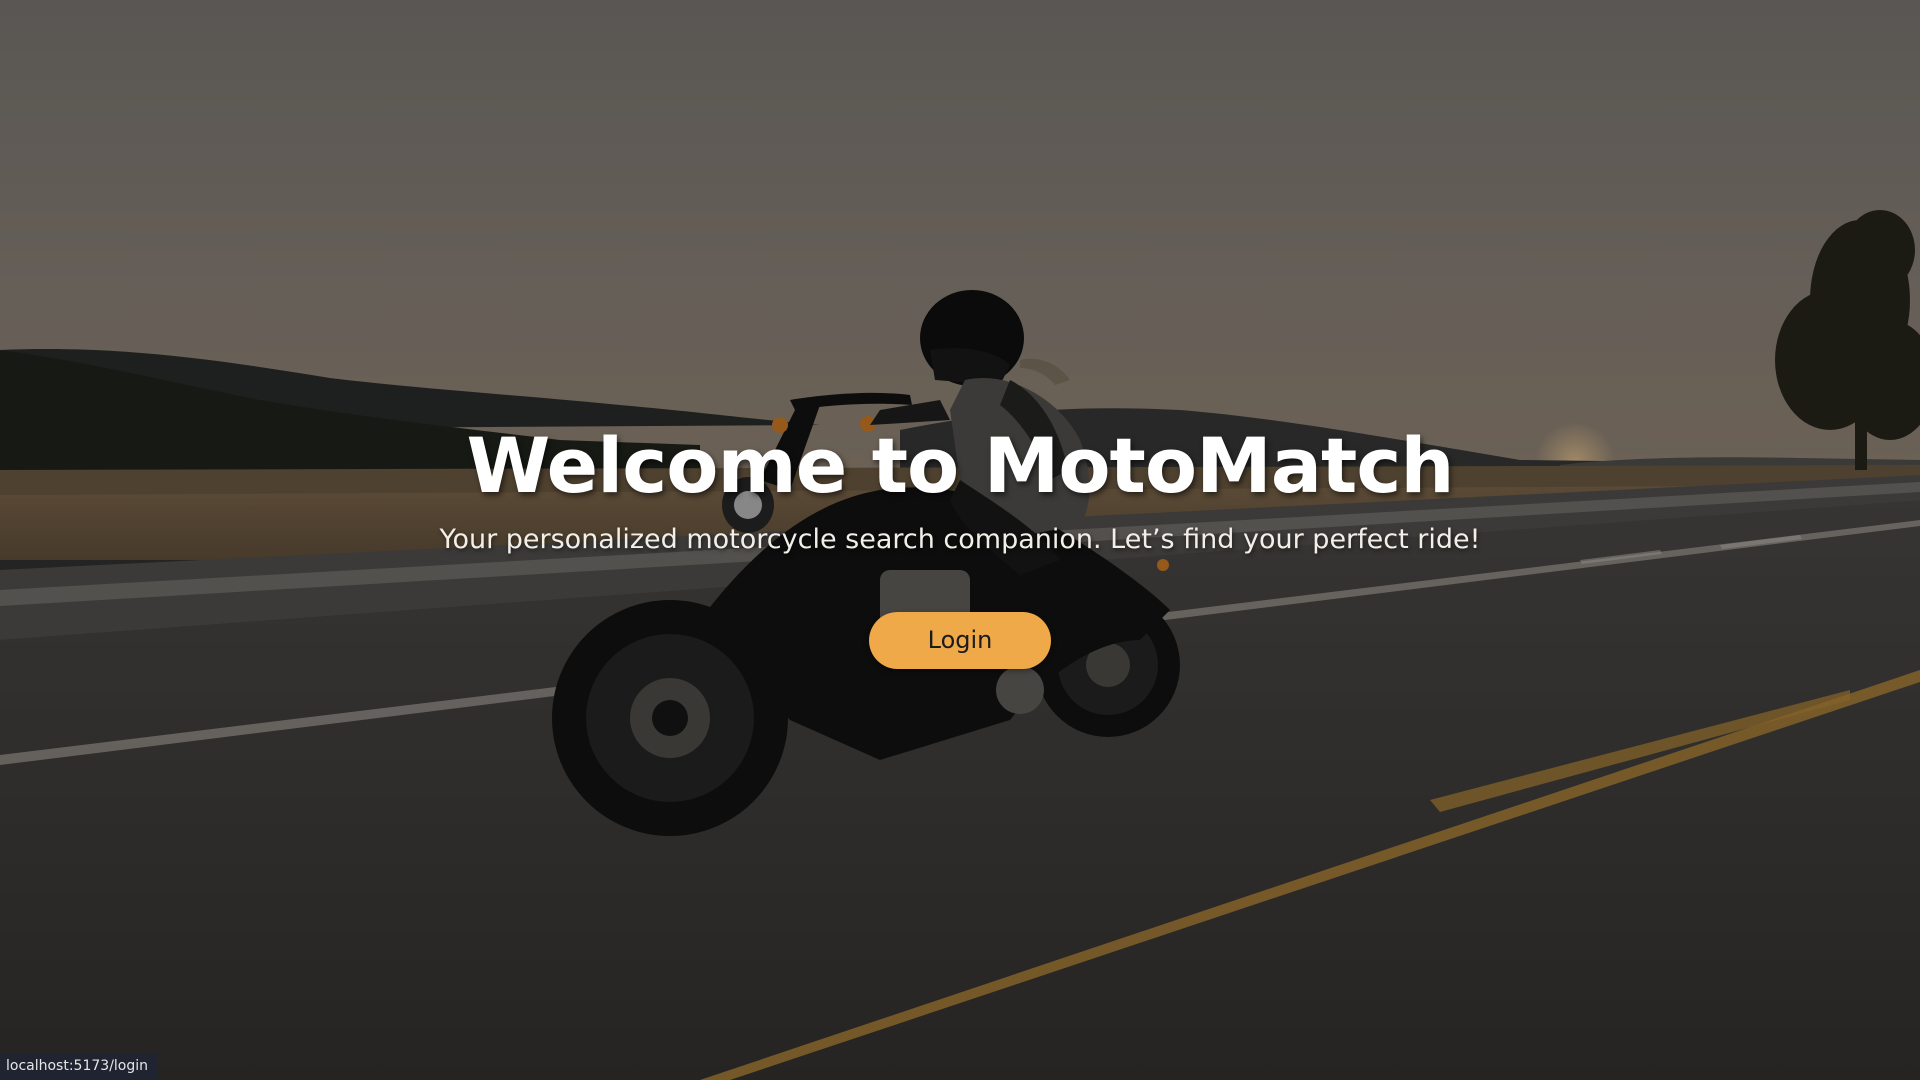 The image size is (1920, 1080). What do you see at coordinates (79, 1066) in the screenshot?
I see `status-bar-link-preview: localhost:5173/login` at bounding box center [79, 1066].